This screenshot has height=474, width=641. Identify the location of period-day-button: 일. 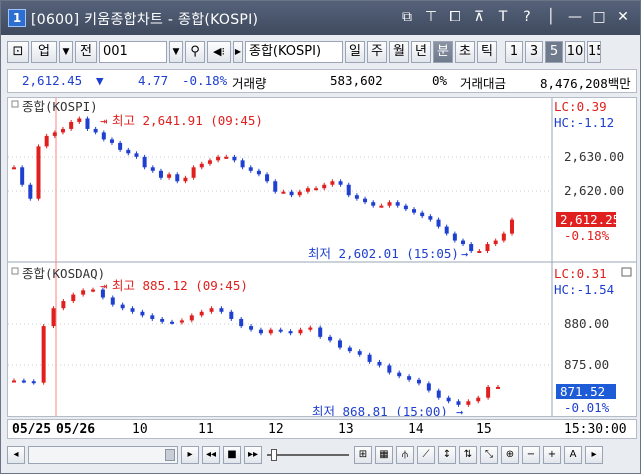
(355, 52).